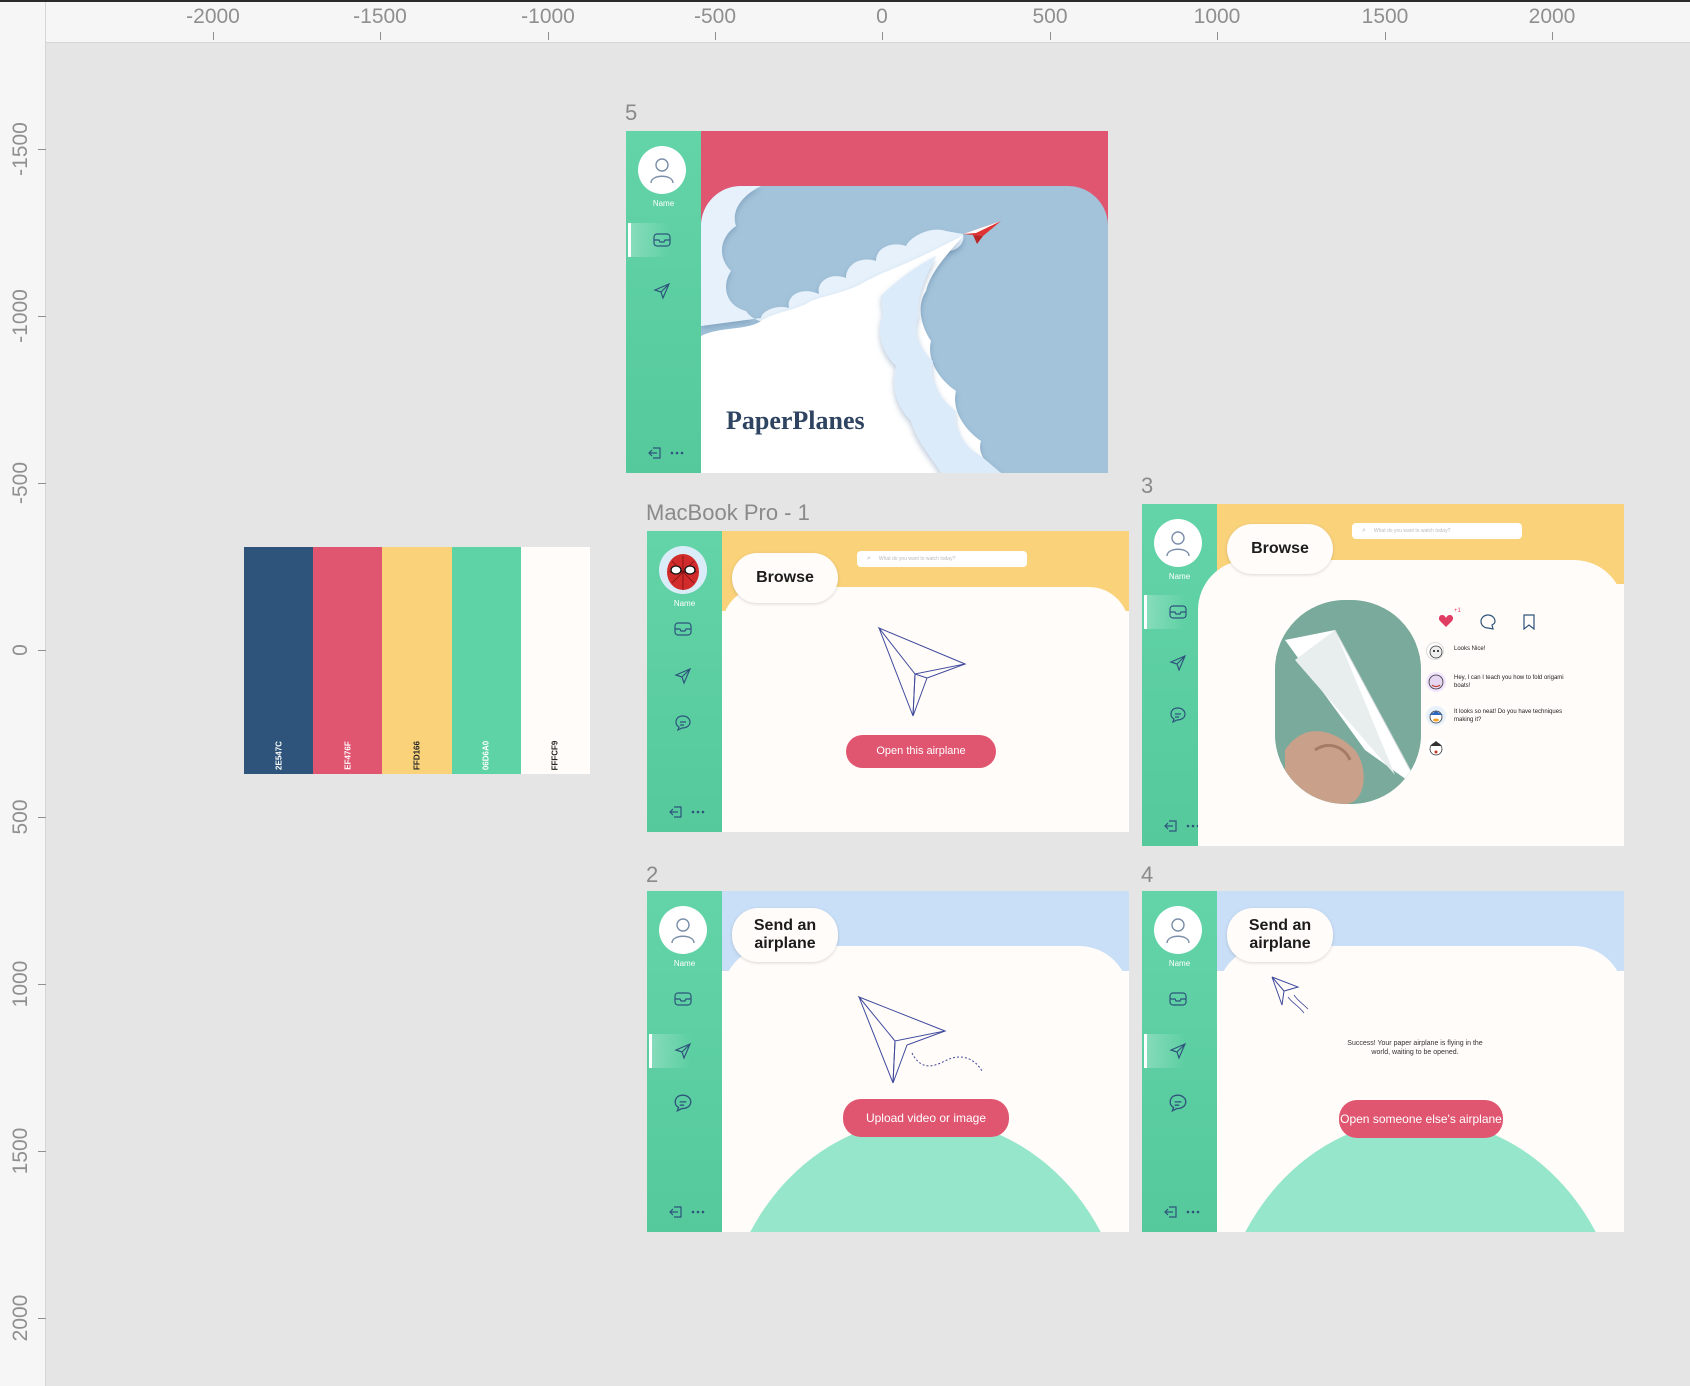 Image resolution: width=1690 pixels, height=1386 pixels. What do you see at coordinates (652, 875) in the screenshot?
I see `frame-label: 2` at bounding box center [652, 875].